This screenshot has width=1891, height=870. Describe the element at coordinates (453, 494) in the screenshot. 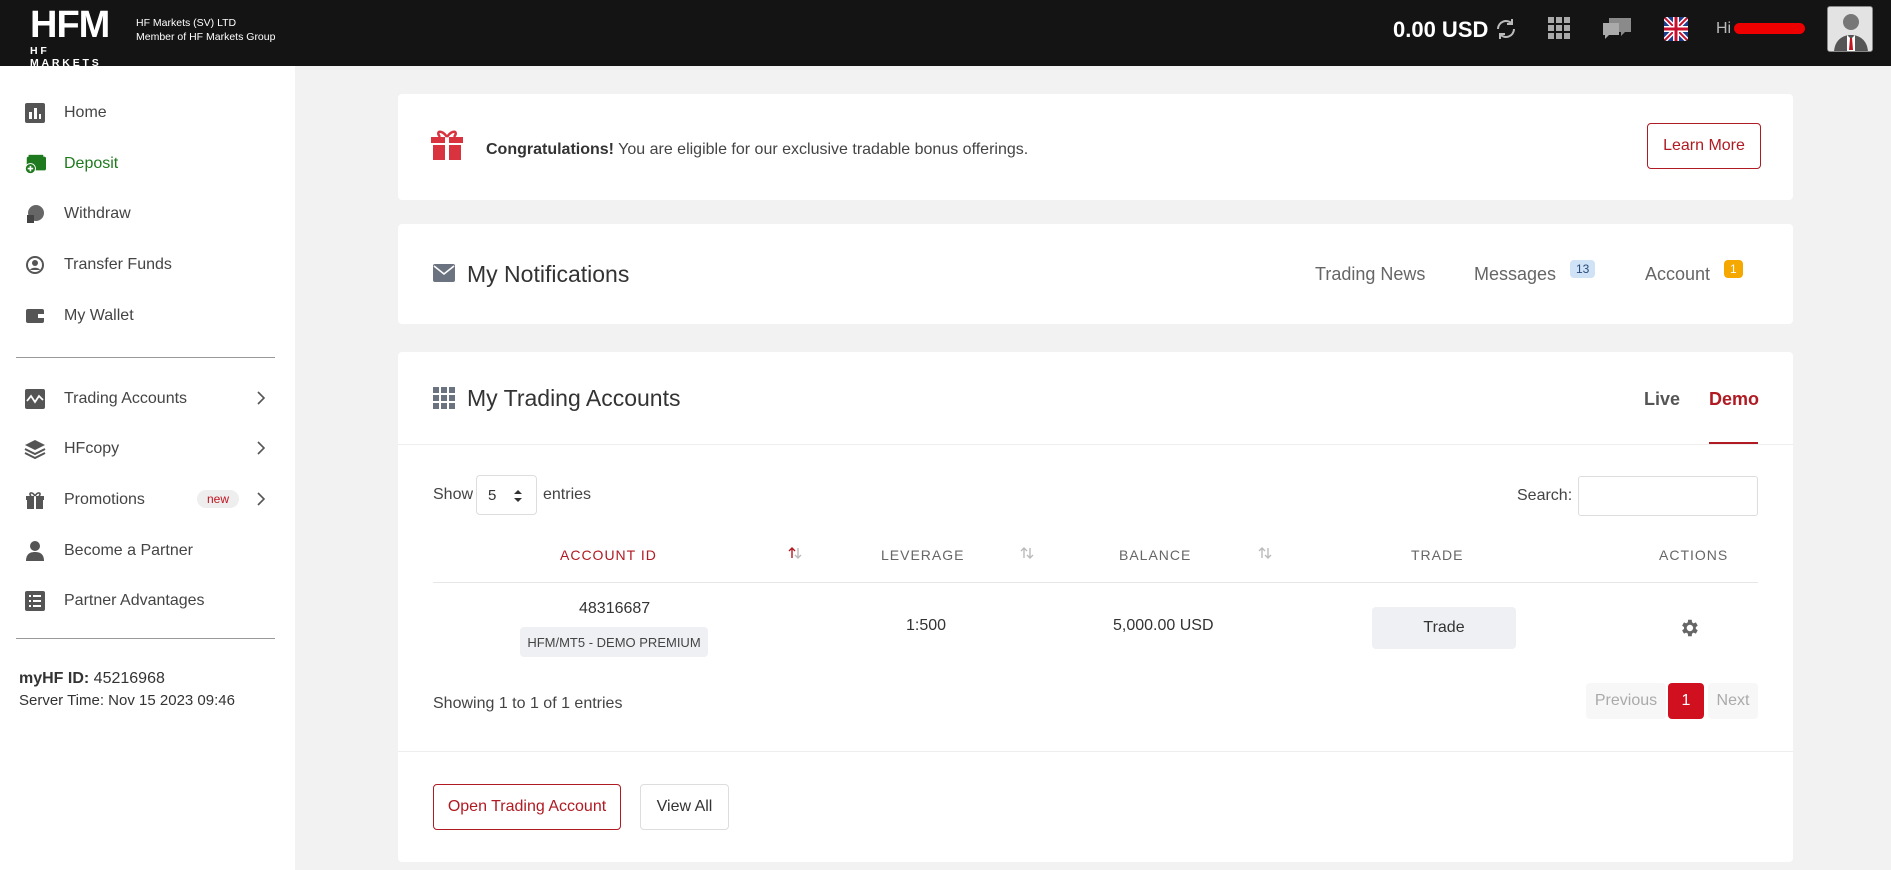

I see `show-label: Show` at that location.